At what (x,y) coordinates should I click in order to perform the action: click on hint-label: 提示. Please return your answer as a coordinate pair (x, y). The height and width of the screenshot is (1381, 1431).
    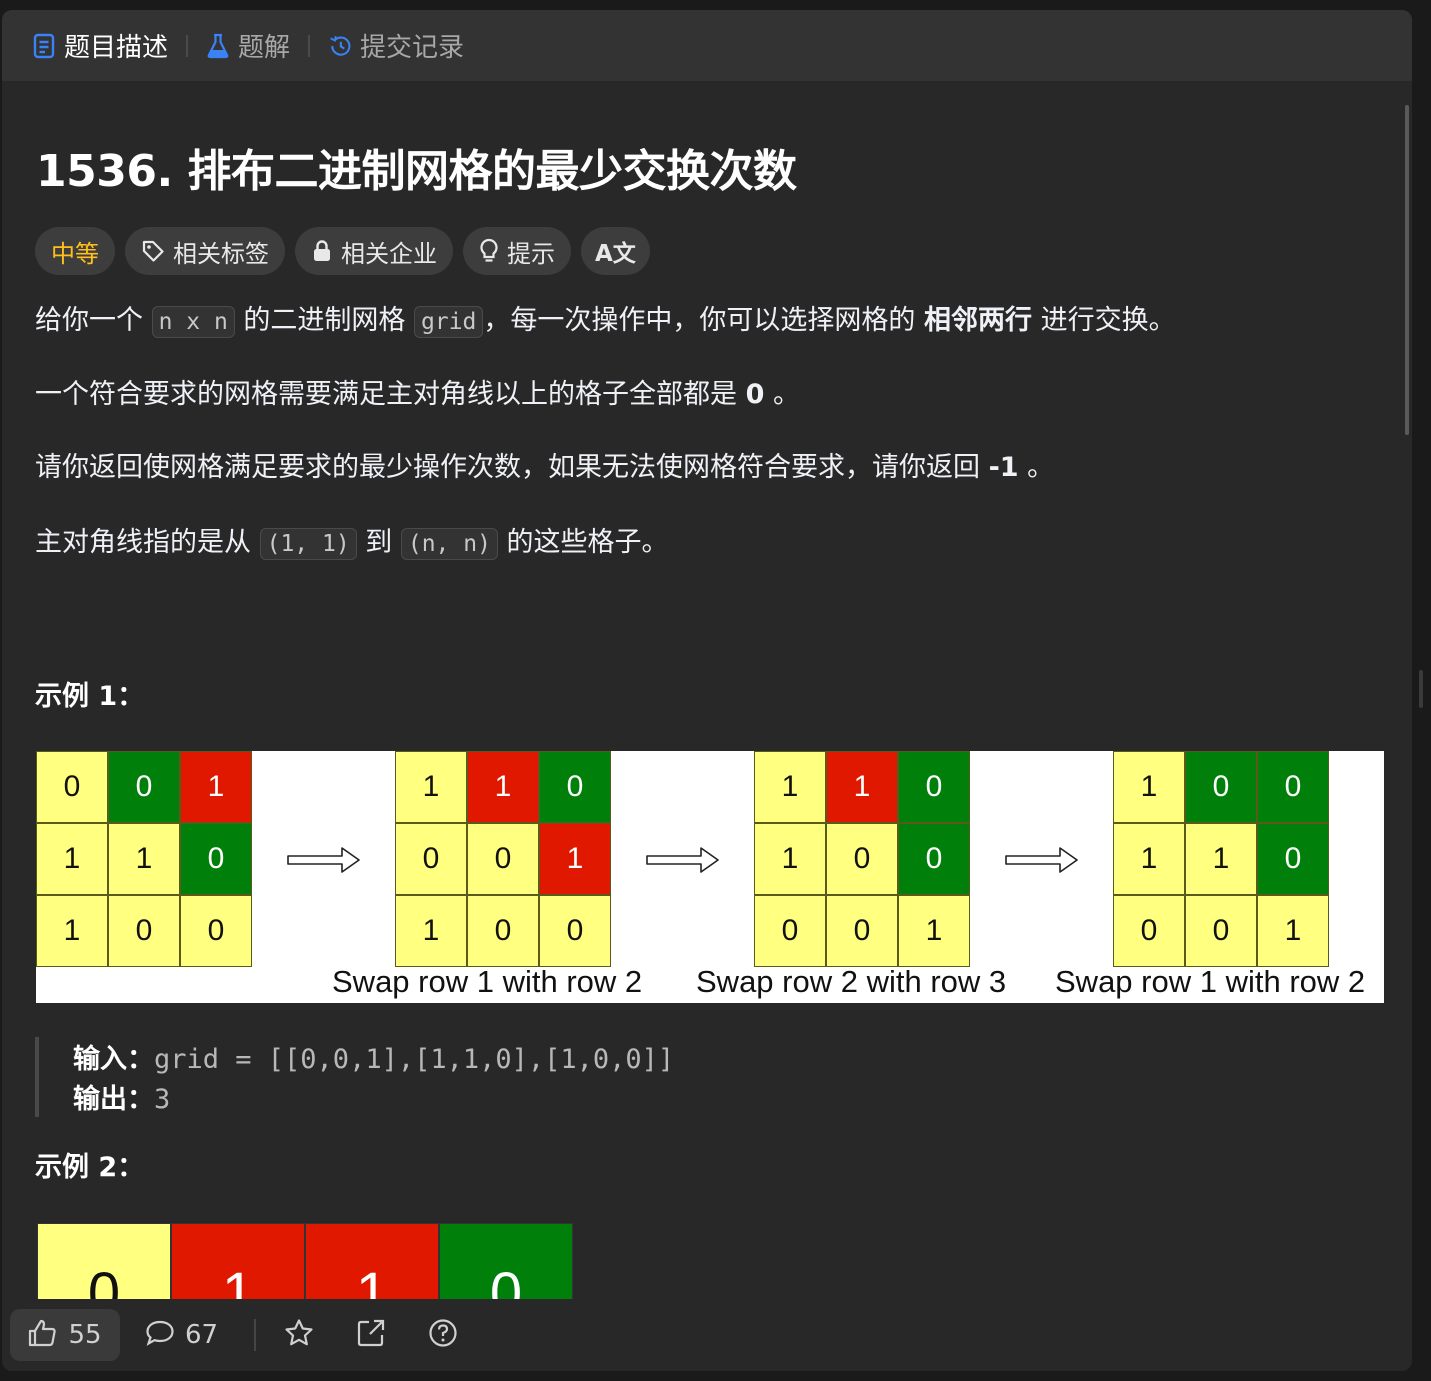
    Looking at the image, I should click on (531, 253).